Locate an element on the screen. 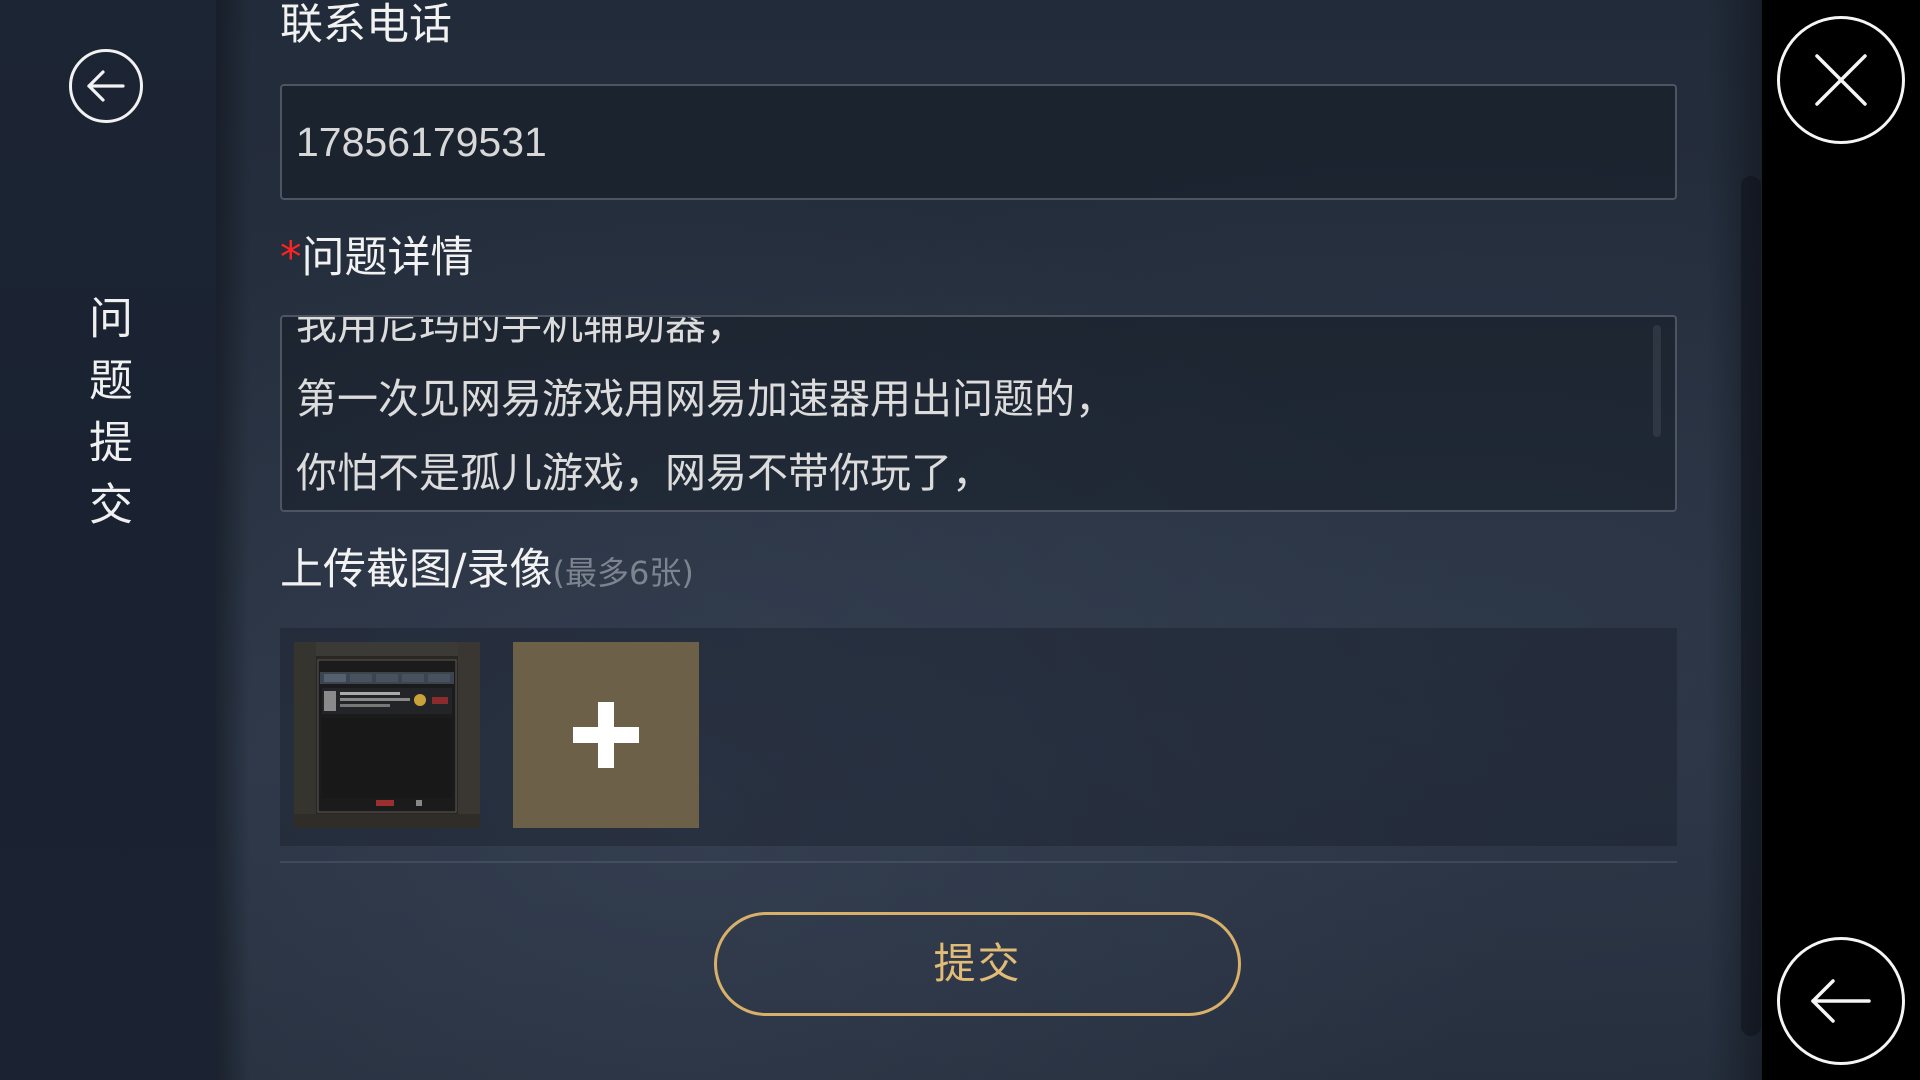  sidebar-back-button is located at coordinates (106, 86).